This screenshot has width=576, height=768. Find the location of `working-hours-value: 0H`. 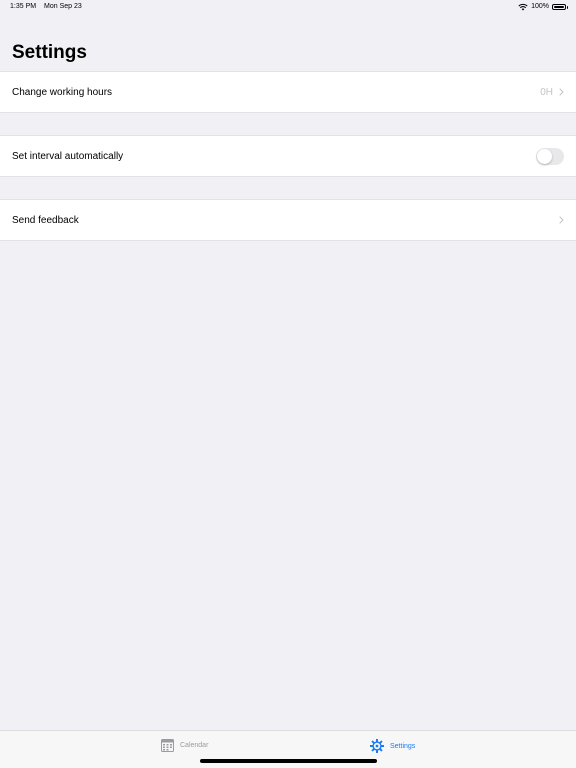

working-hours-value: 0H is located at coordinates (546, 92).